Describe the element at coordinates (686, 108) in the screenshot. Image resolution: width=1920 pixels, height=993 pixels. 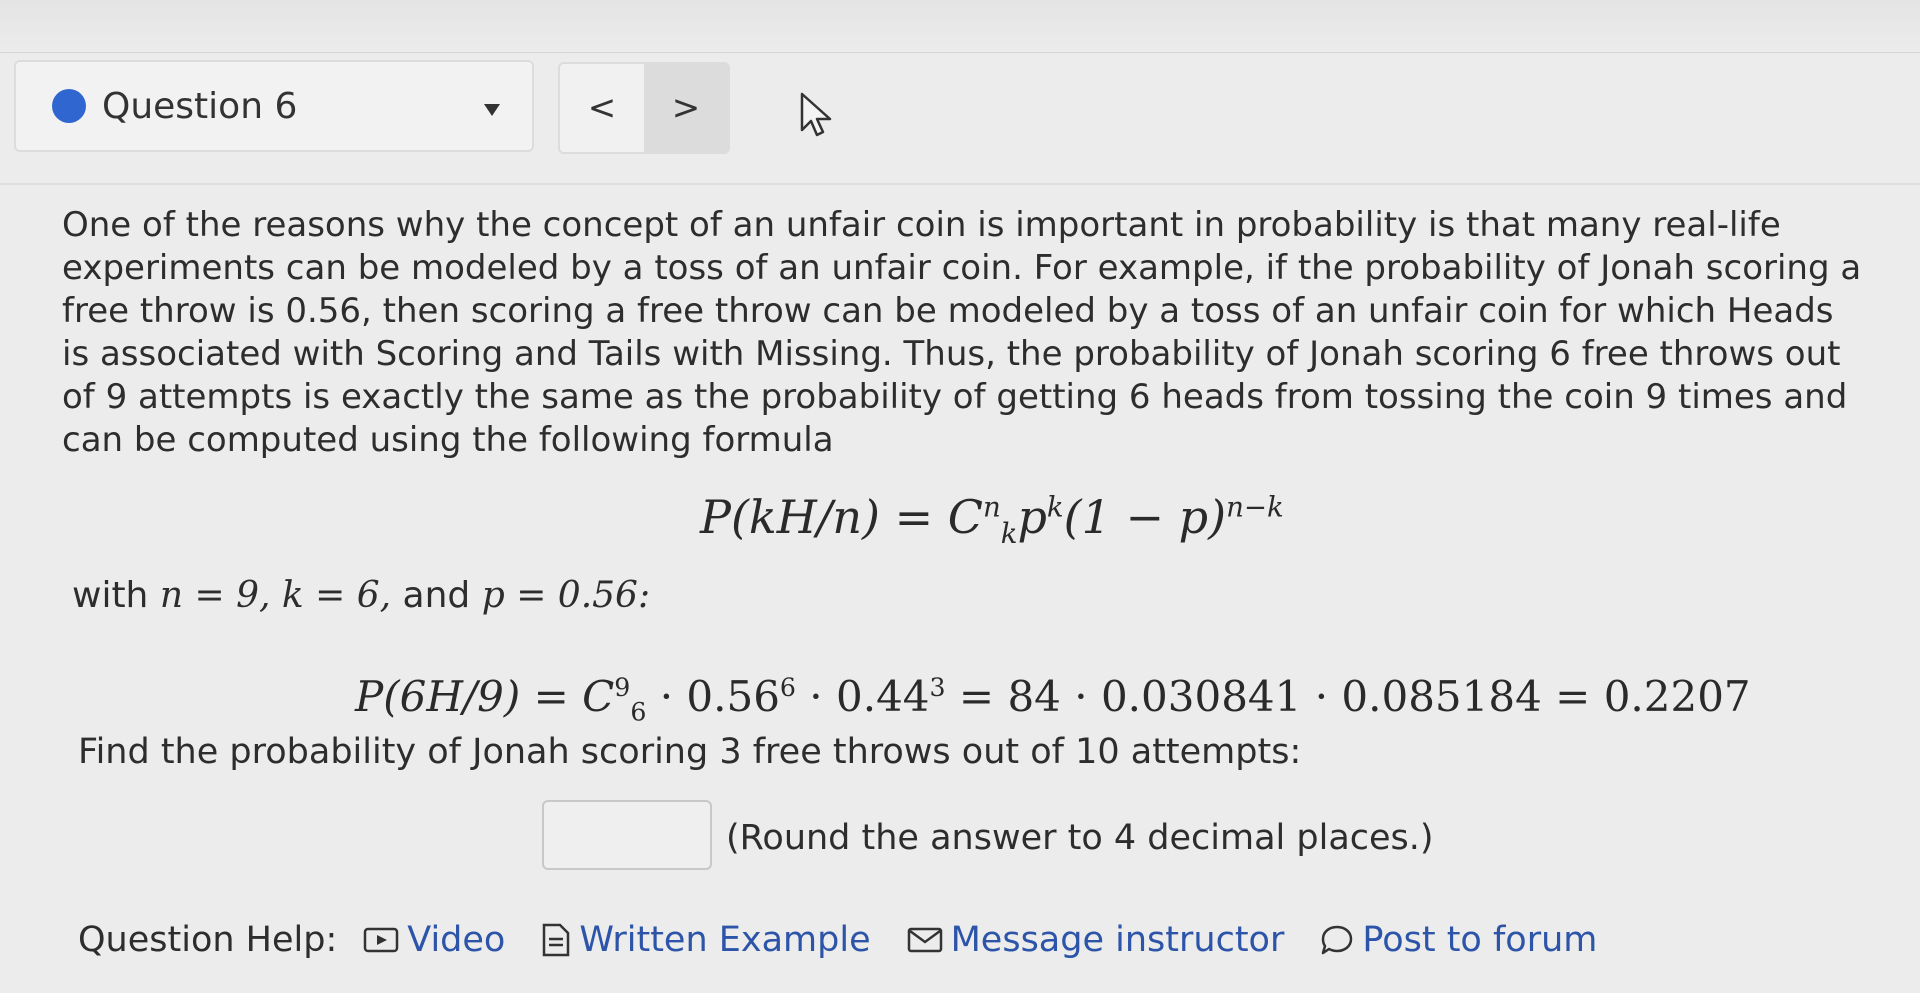
I see `next-question-button: >` at that location.